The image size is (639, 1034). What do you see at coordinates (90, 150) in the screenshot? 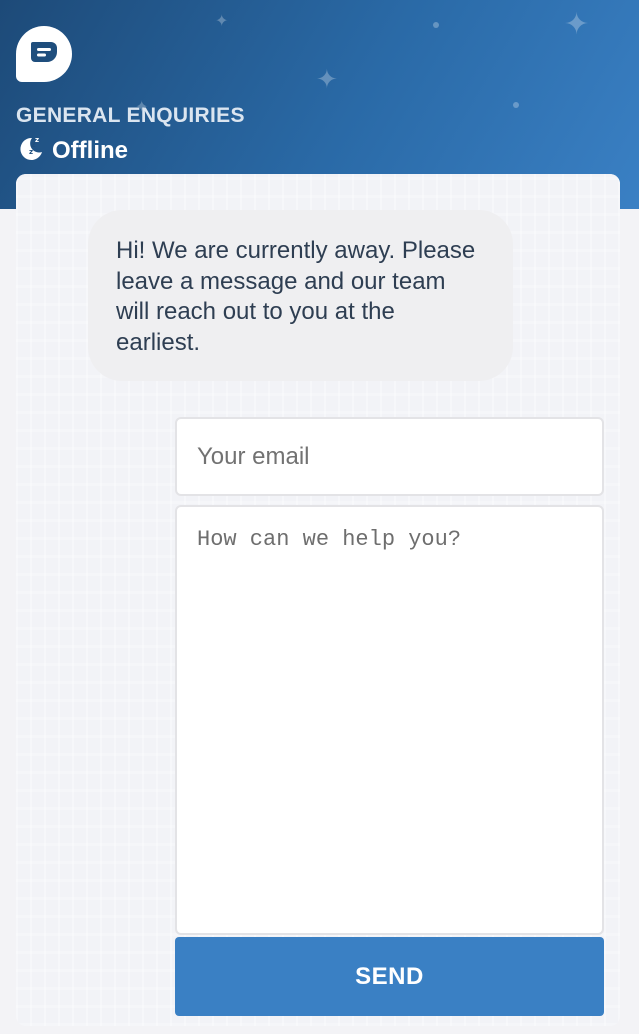
I see `status-text: Offline` at bounding box center [90, 150].